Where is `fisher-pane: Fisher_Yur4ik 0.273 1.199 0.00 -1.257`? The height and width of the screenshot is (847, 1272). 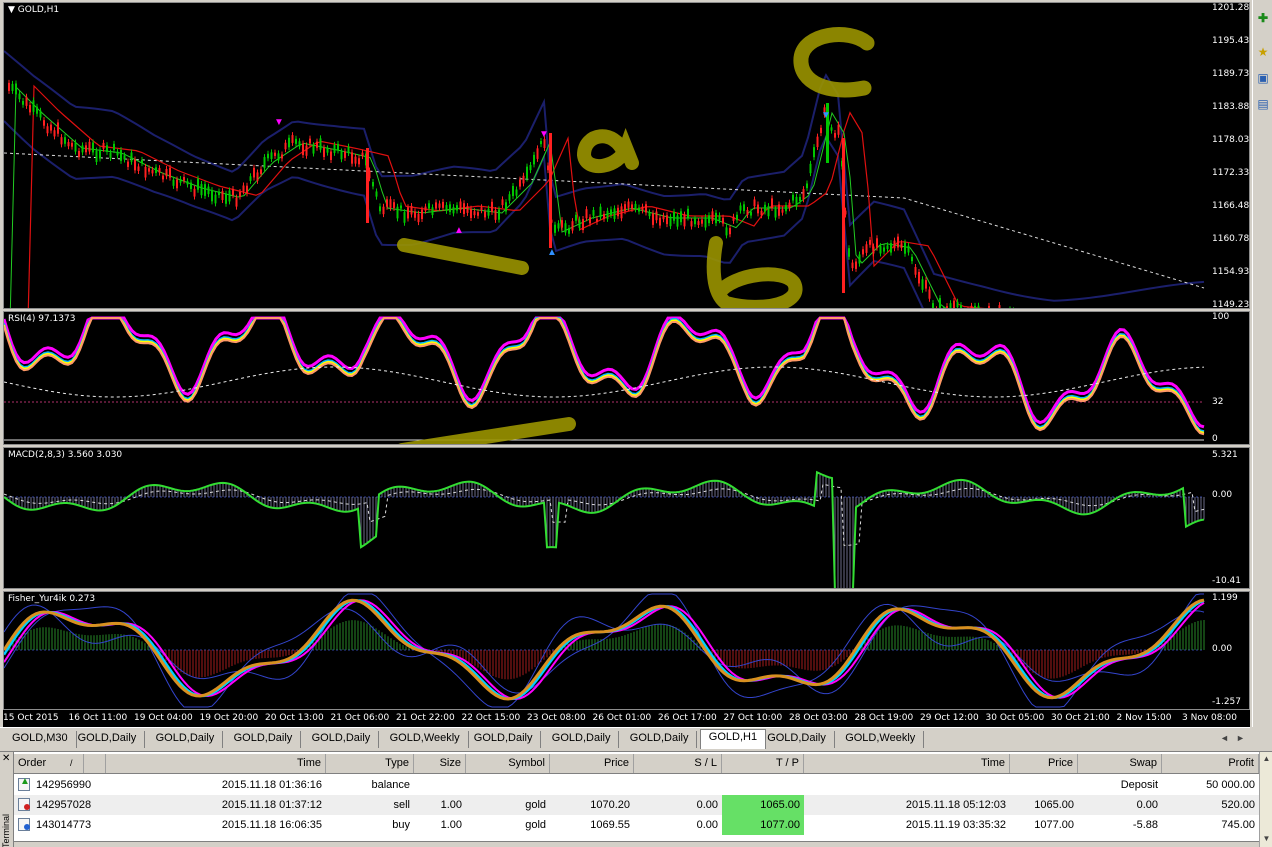 fisher-pane: Fisher_Yur4ik 0.273 1.199 0.00 -1.257 is located at coordinates (626, 650).